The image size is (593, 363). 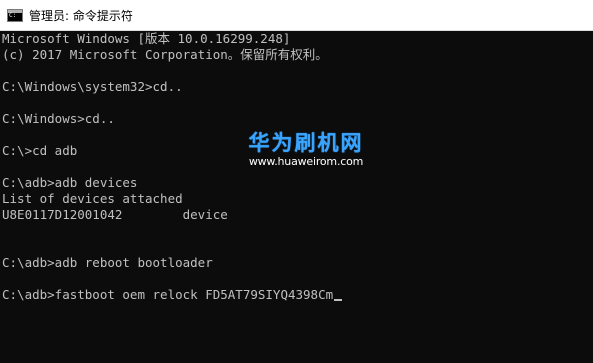 What do you see at coordinates (15, 15) in the screenshot?
I see `cmd-icon` at bounding box center [15, 15].